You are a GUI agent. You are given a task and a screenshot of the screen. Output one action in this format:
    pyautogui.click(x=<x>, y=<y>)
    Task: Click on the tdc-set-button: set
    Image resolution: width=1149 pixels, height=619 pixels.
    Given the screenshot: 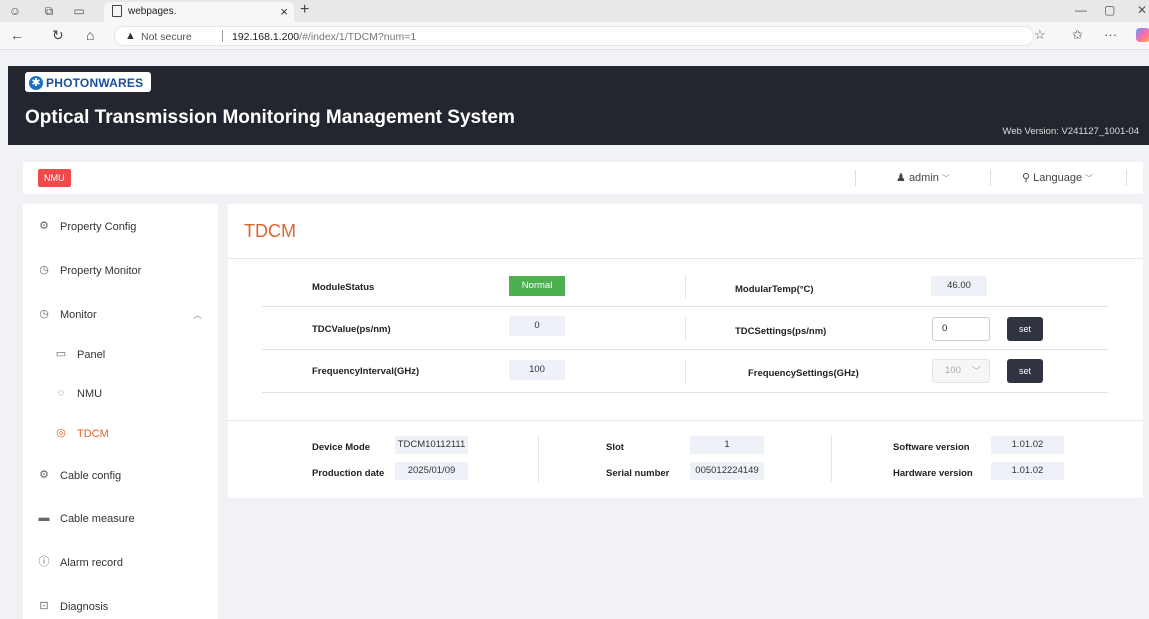 What is the action you would take?
    pyautogui.click(x=1025, y=329)
    